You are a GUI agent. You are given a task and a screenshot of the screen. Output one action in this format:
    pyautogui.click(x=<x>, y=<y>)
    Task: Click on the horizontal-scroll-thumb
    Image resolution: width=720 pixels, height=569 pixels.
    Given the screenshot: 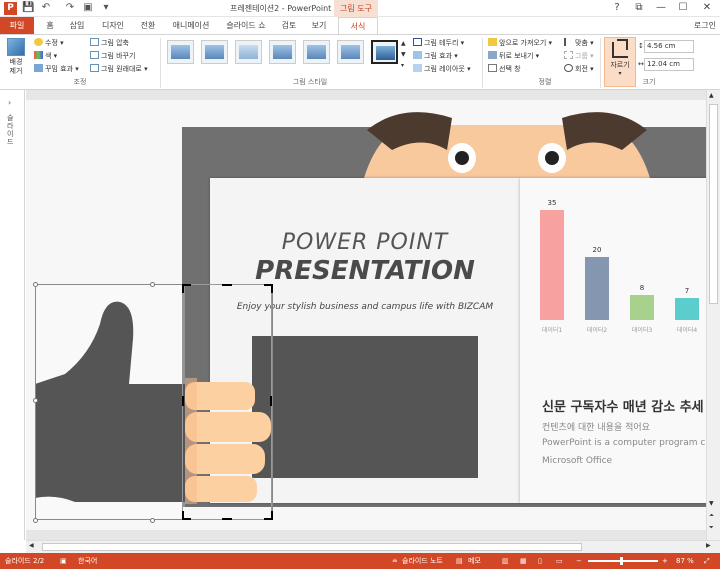 What is the action you would take?
    pyautogui.click(x=312, y=547)
    